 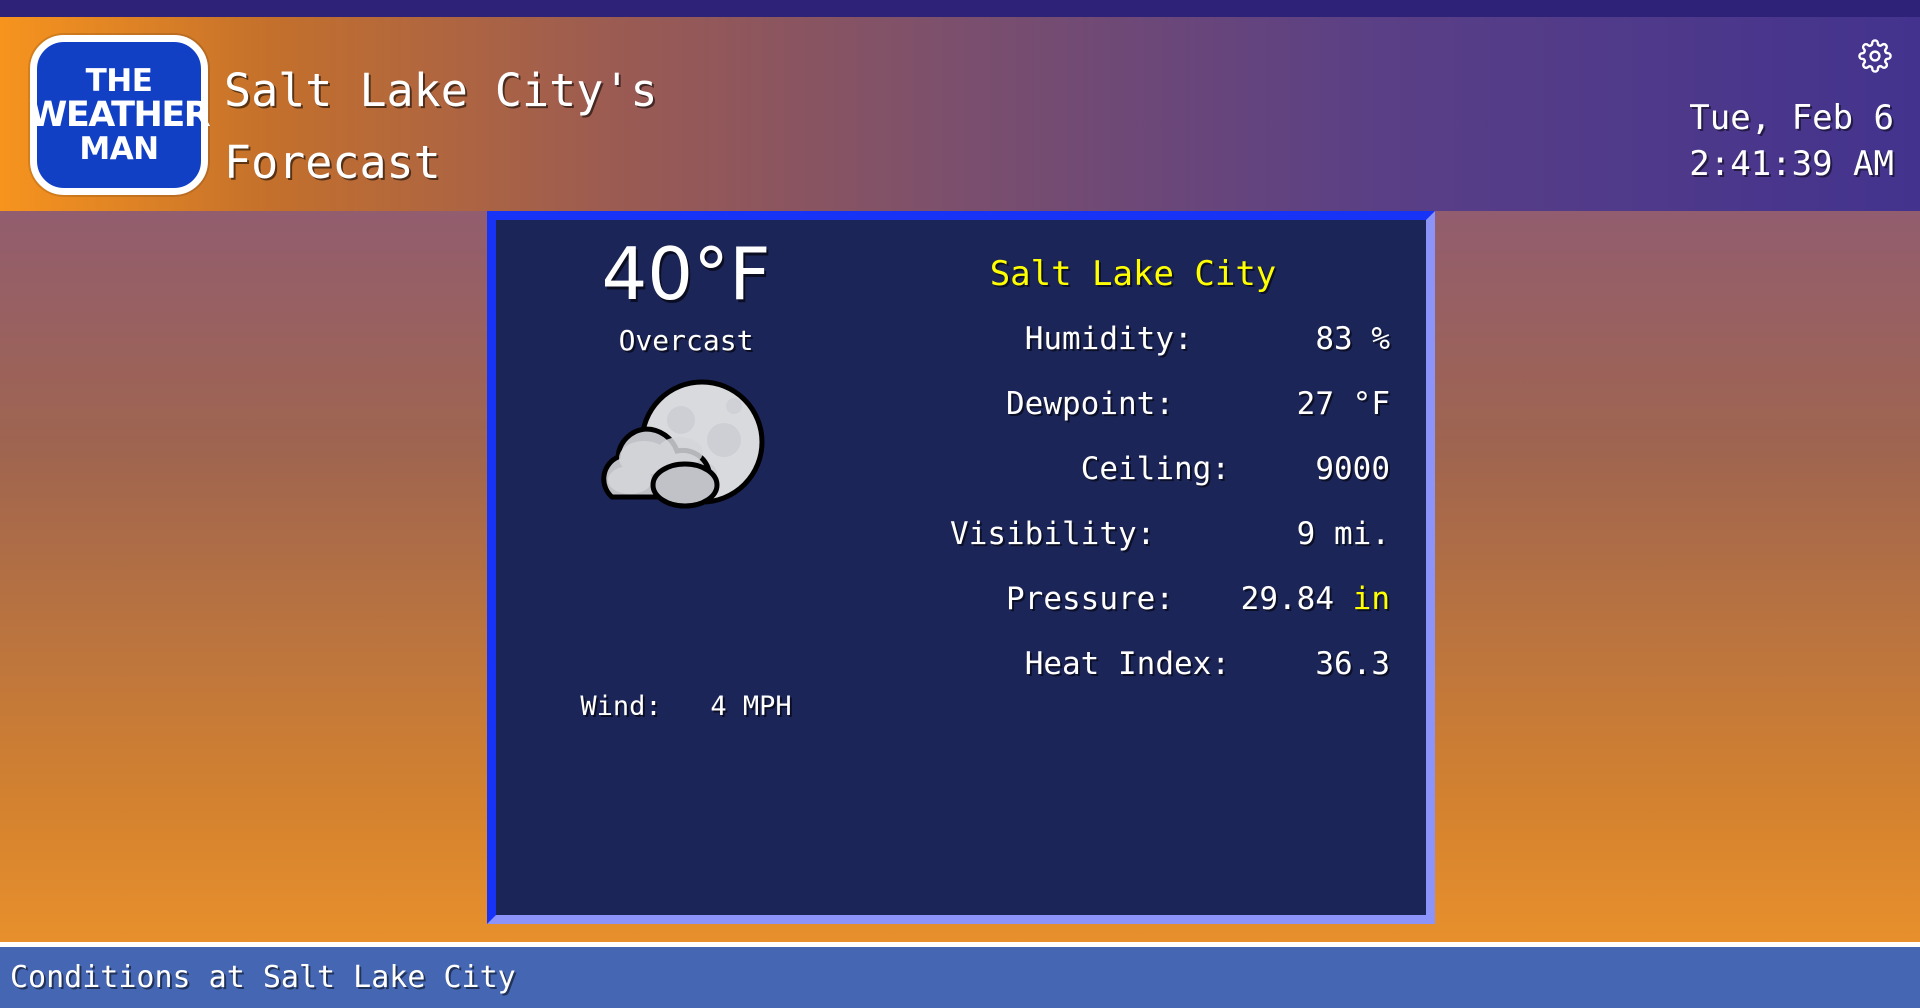 What do you see at coordinates (1090, 404) in the screenshot?
I see `metric-label: Dewpoint:` at bounding box center [1090, 404].